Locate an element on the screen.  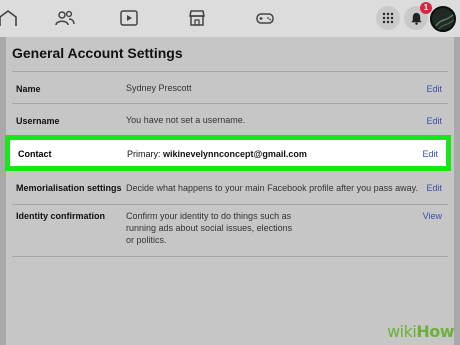
top-navigation-bar: 1 is located at coordinates (230, 18).